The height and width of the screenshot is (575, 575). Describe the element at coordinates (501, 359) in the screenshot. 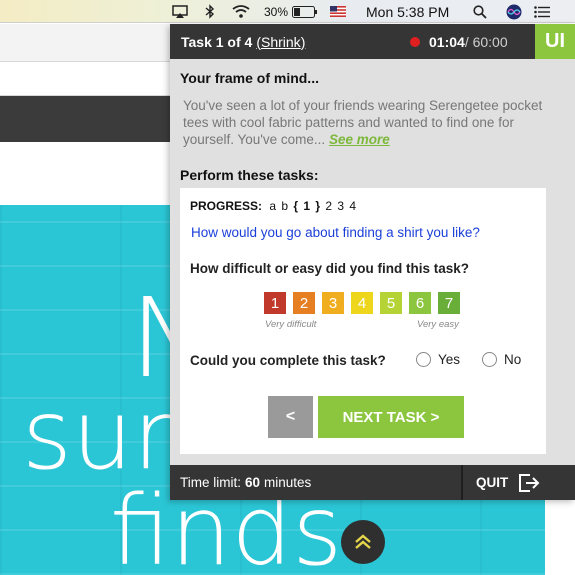

I see `no-radio: No` at that location.